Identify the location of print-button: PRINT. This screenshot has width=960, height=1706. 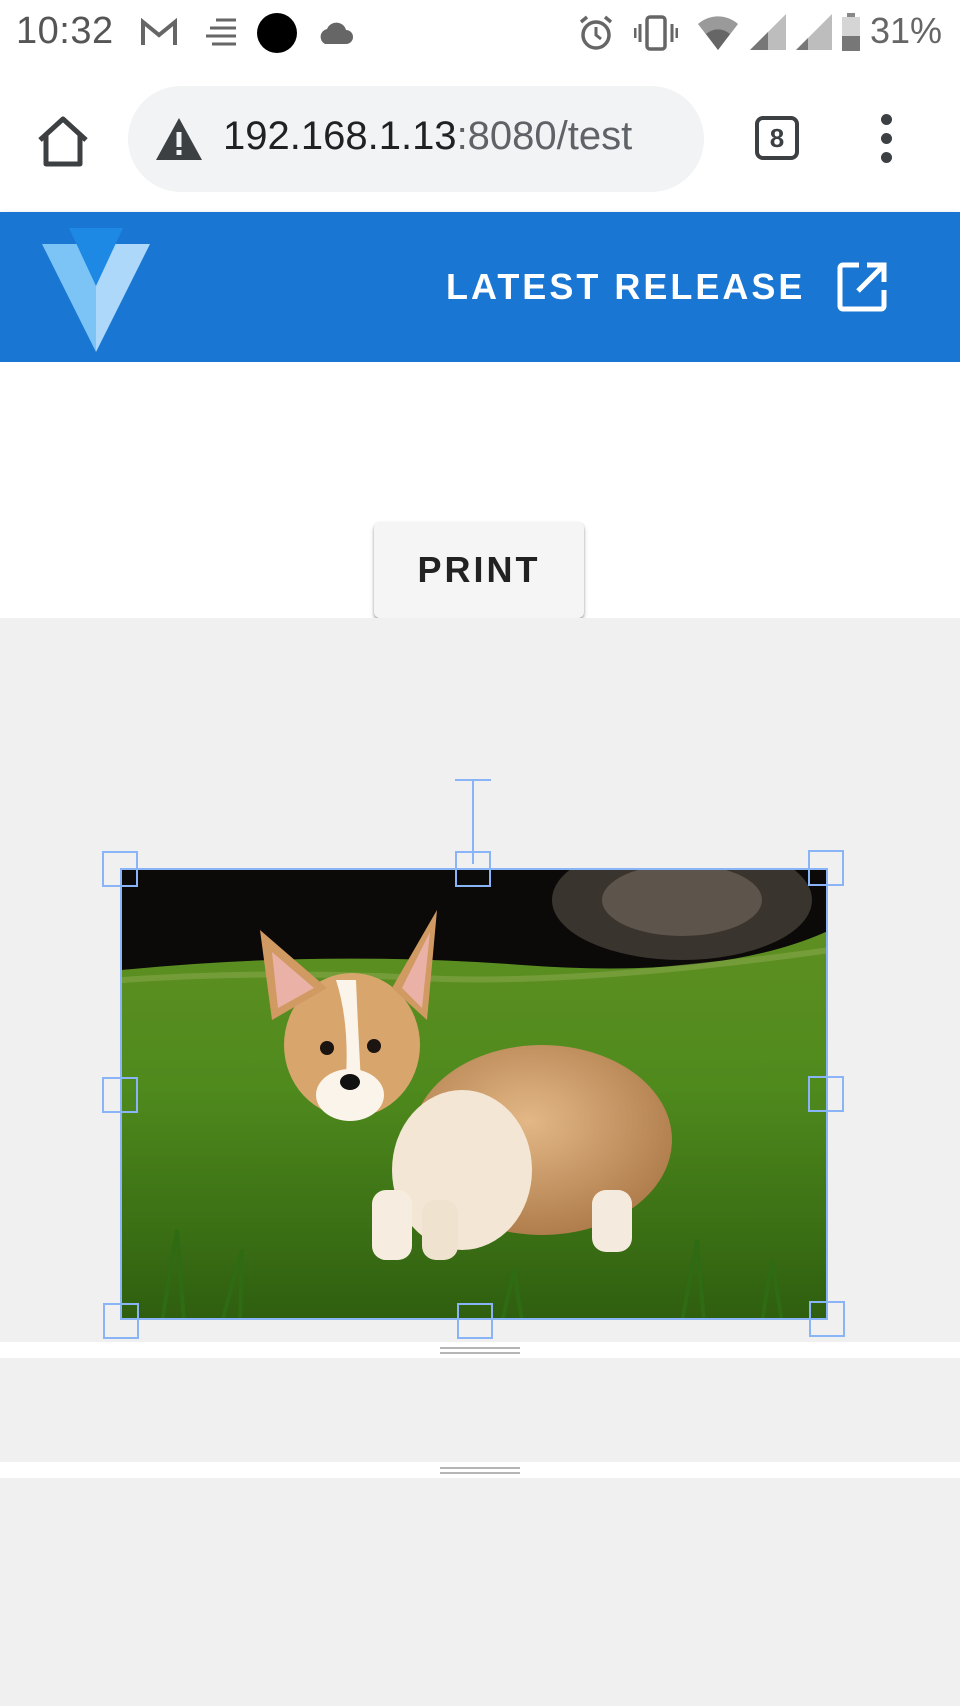
(479, 570).